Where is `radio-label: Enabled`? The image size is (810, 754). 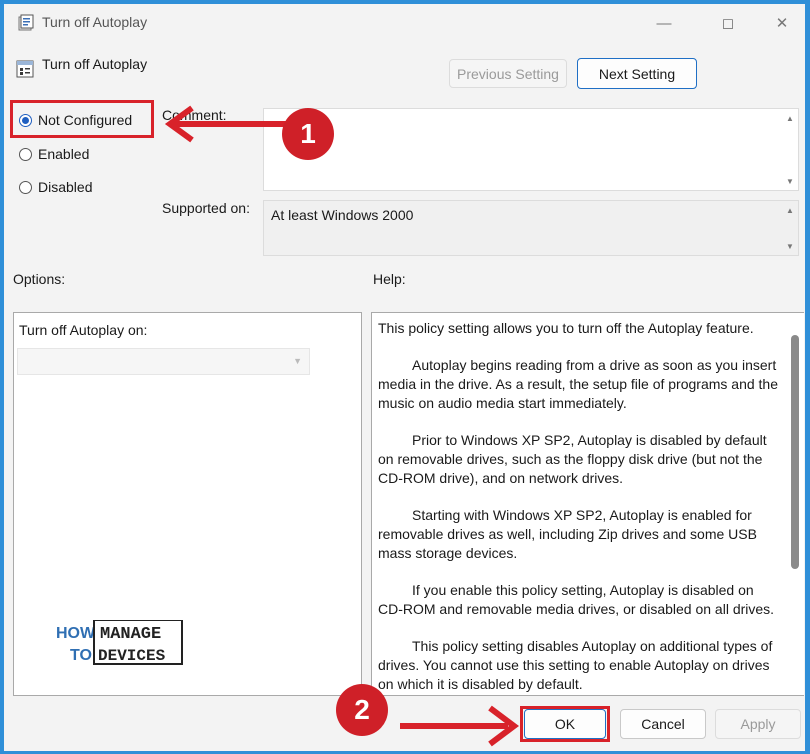 radio-label: Enabled is located at coordinates (64, 154).